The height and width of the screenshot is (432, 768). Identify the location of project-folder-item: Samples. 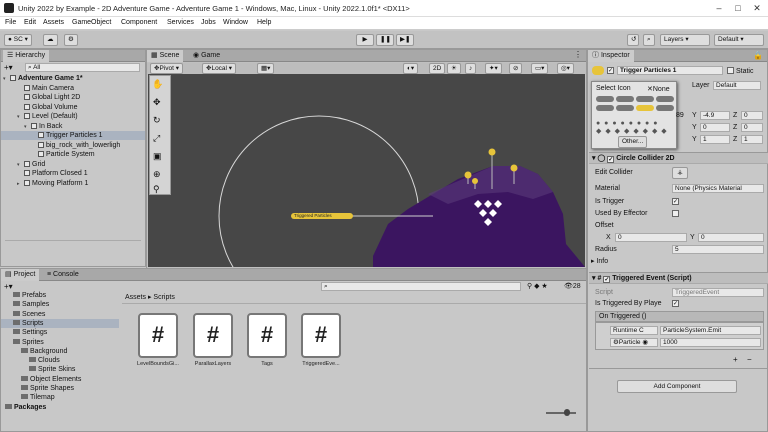
(60, 304).